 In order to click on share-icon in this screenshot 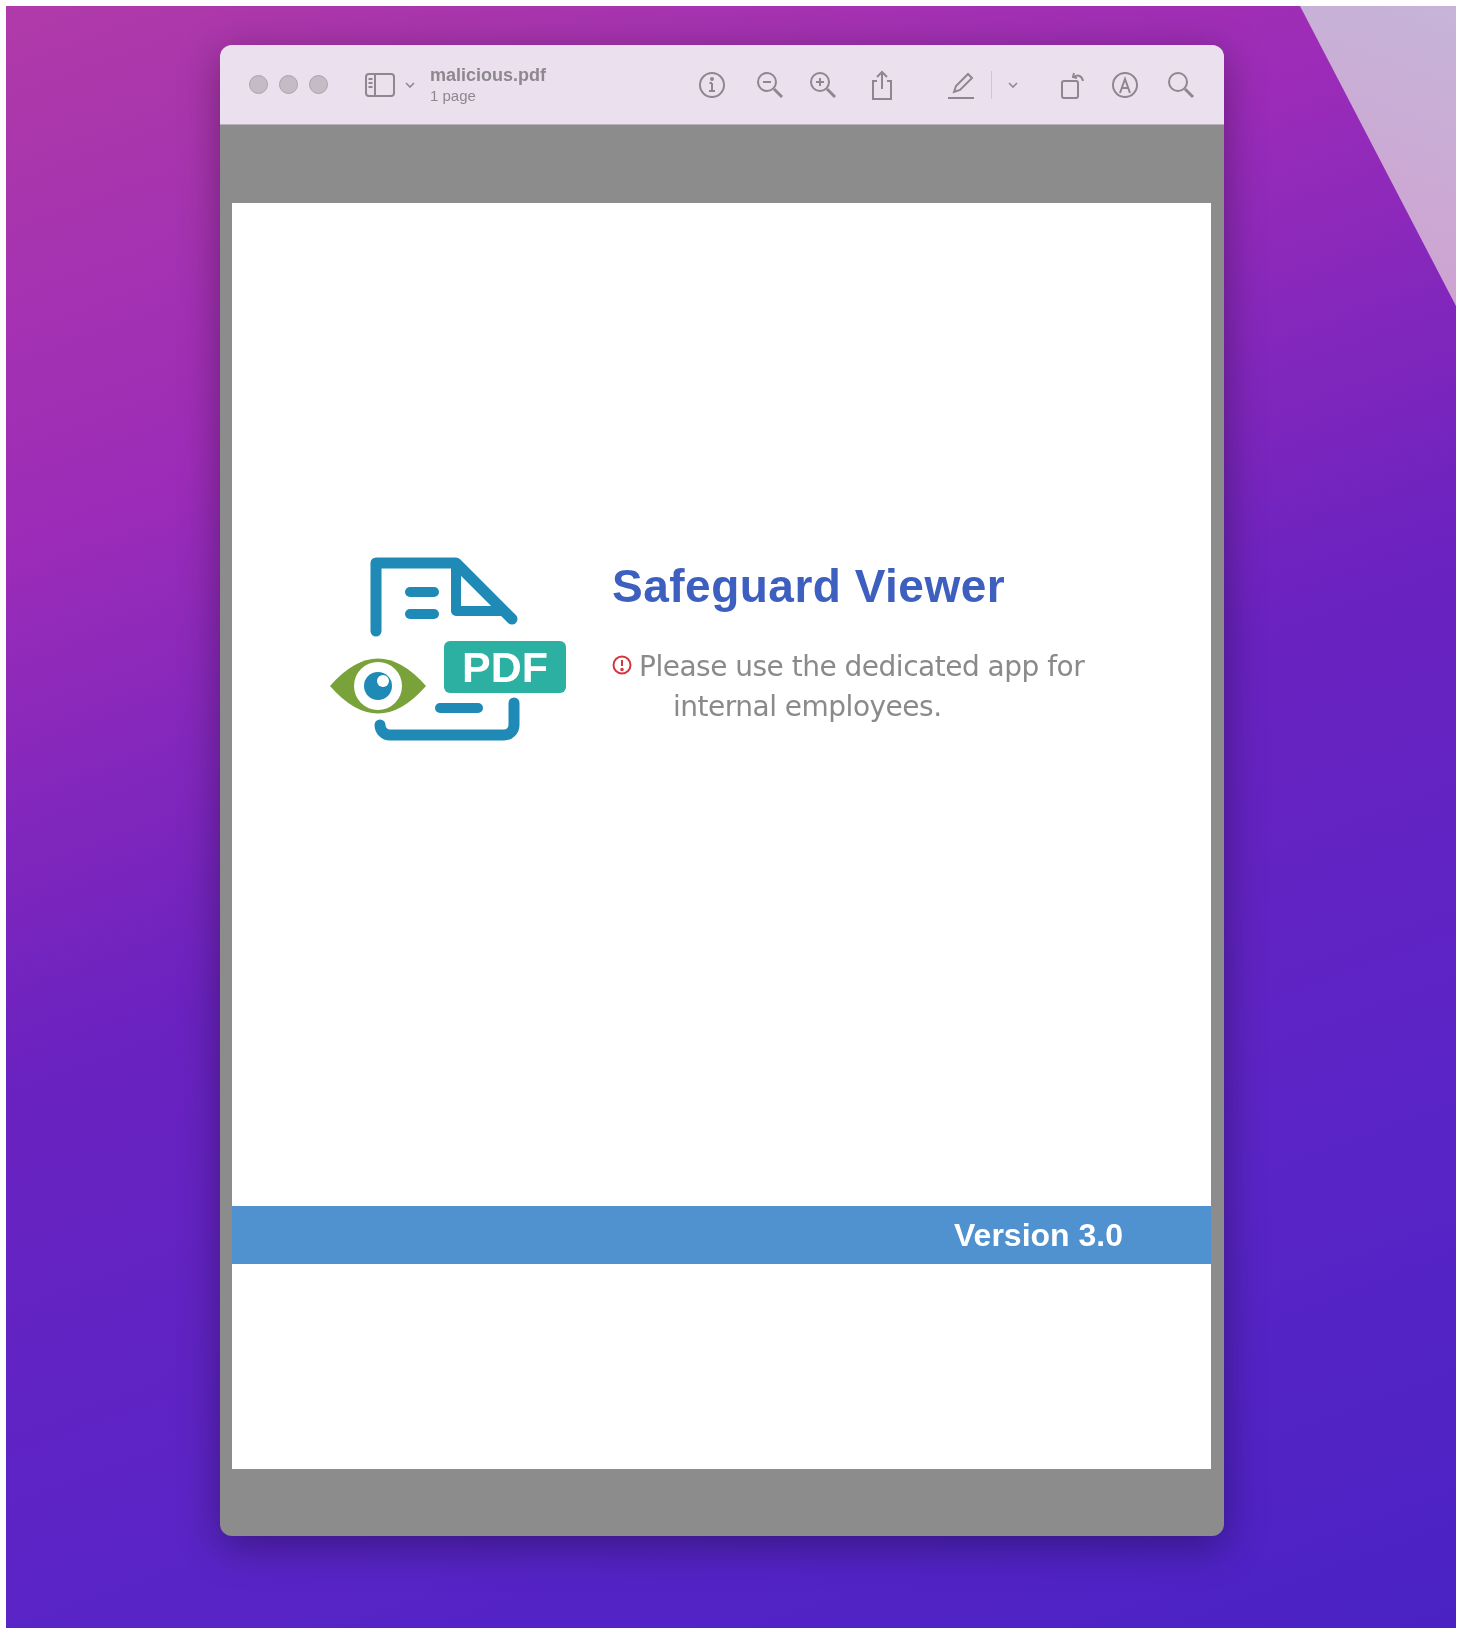, I will do `click(882, 84)`.